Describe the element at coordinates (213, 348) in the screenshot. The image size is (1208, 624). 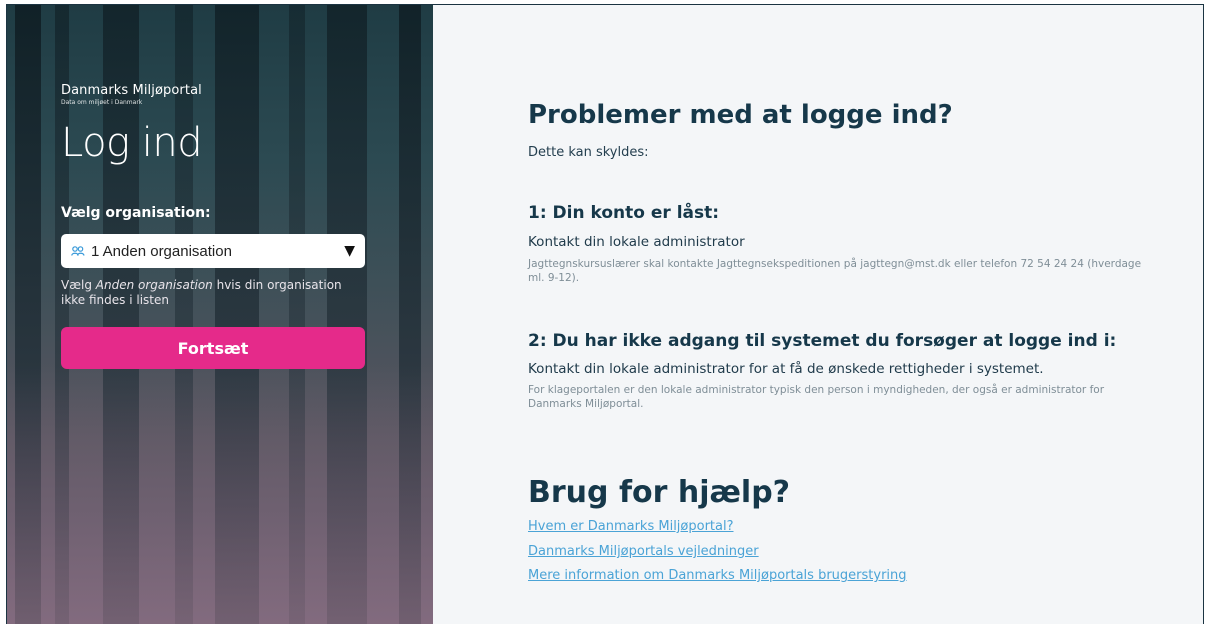
I see `continue-button: Fortsæt` at that location.